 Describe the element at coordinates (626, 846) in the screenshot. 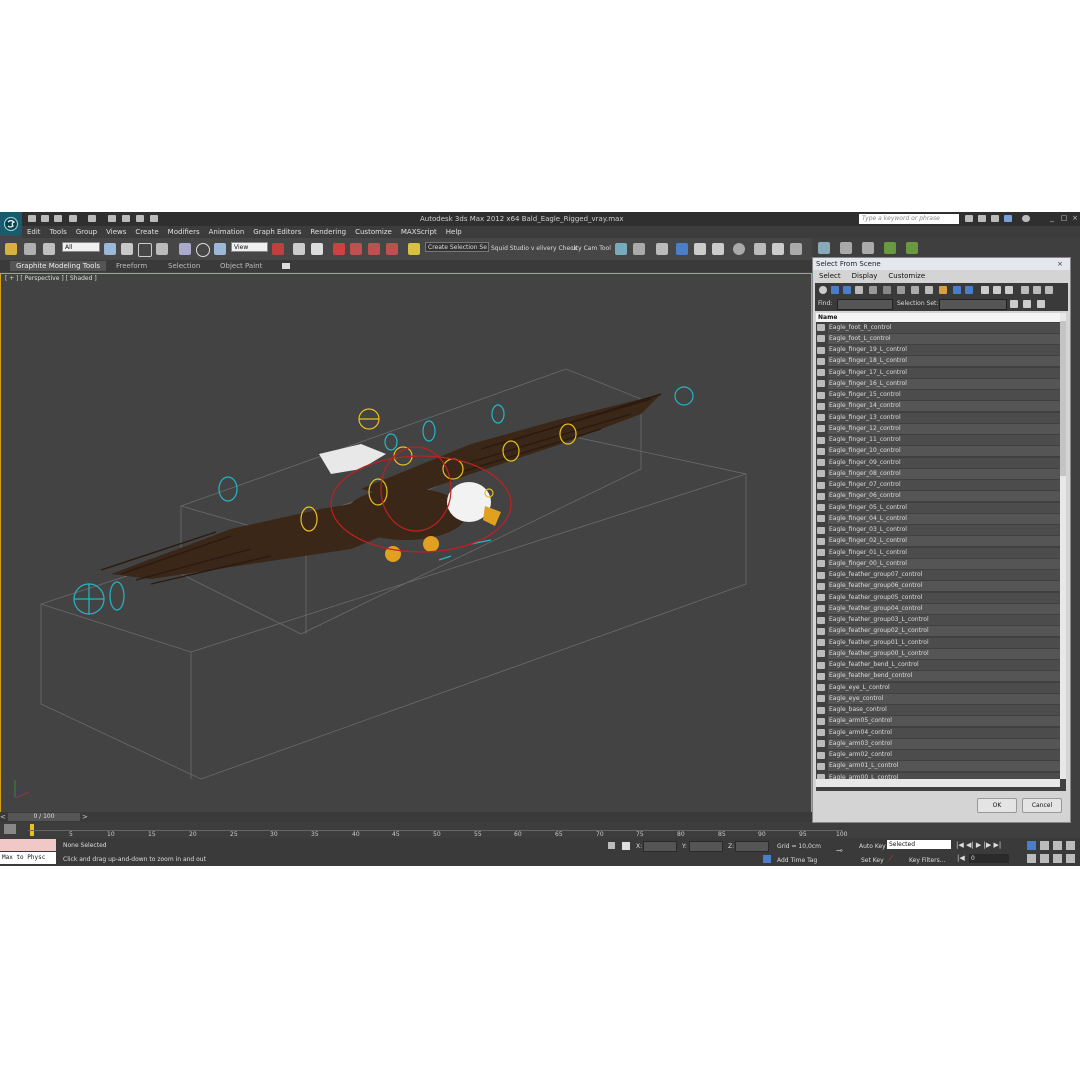

I see `absolute-mode-icon` at that location.